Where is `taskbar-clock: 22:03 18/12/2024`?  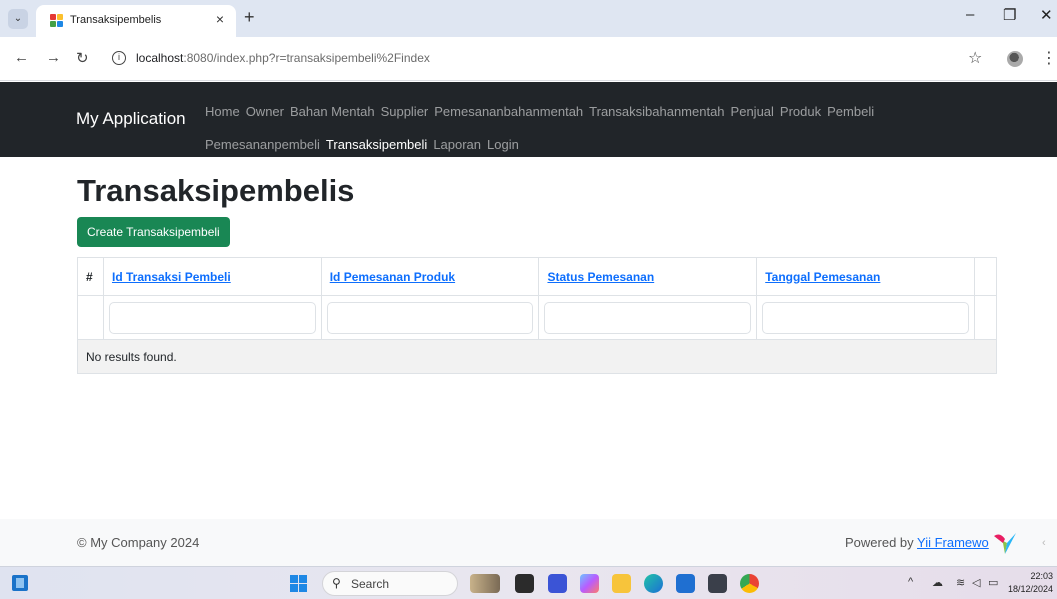
taskbar-clock: 22:03 18/12/2024 is located at coordinates (1026, 583).